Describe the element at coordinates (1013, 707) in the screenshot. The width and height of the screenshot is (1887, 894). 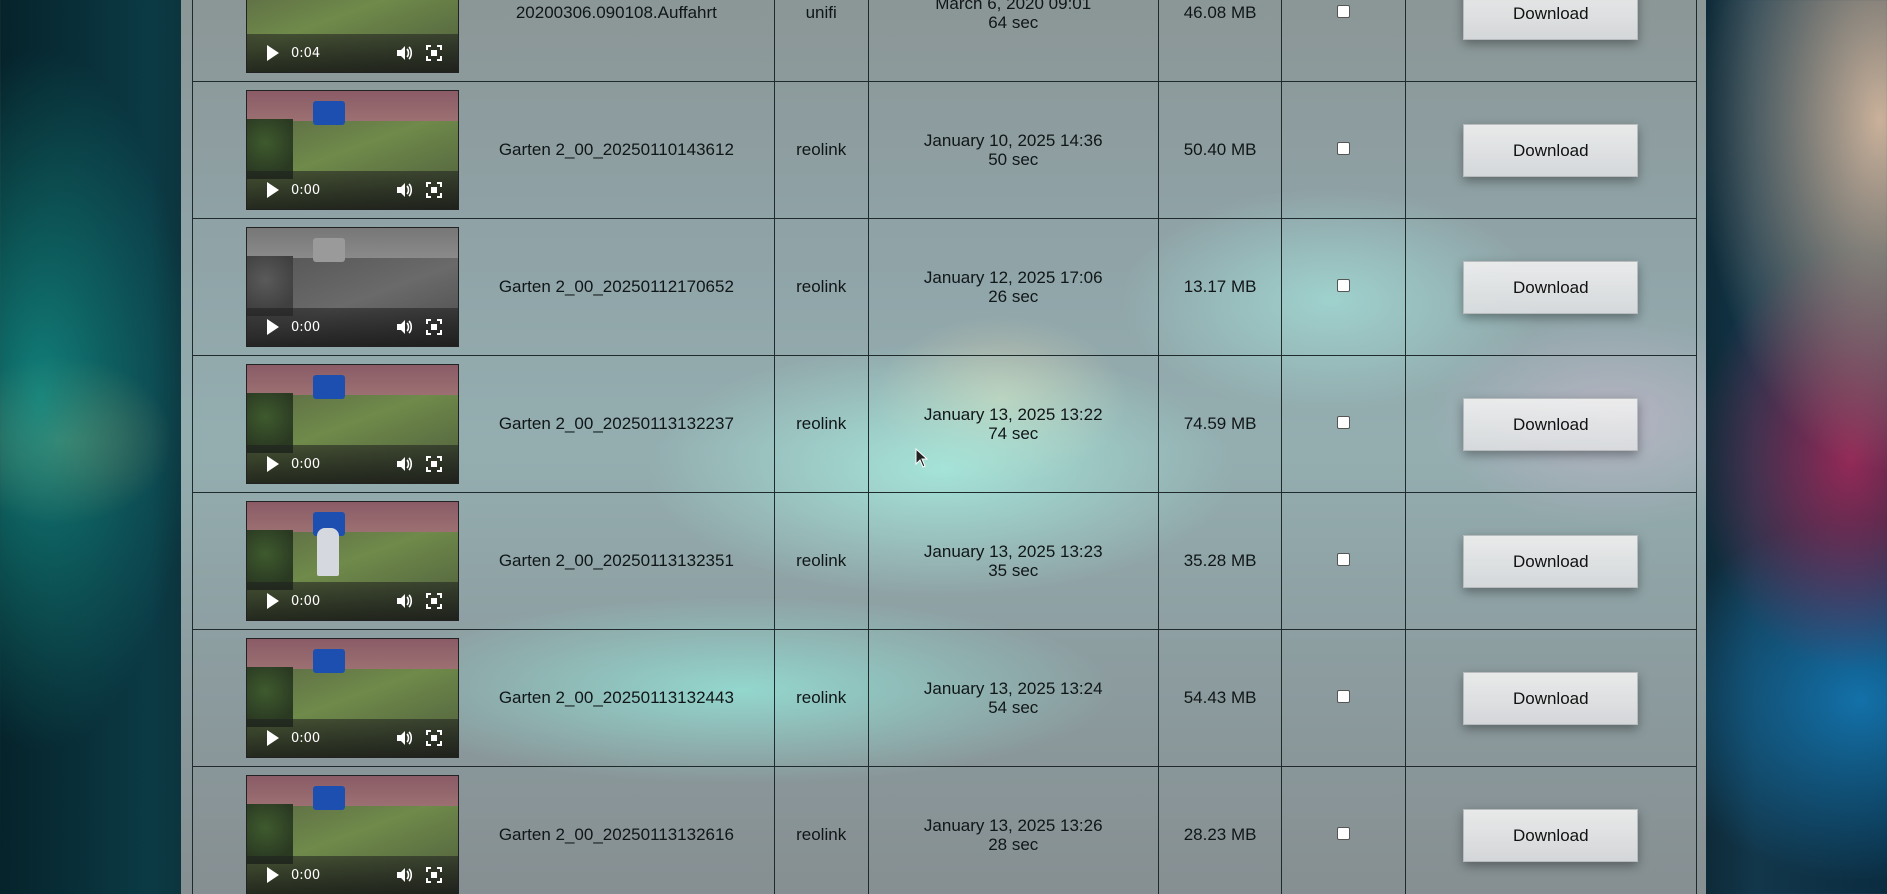
I see `recording-duration: 54 sec` at that location.